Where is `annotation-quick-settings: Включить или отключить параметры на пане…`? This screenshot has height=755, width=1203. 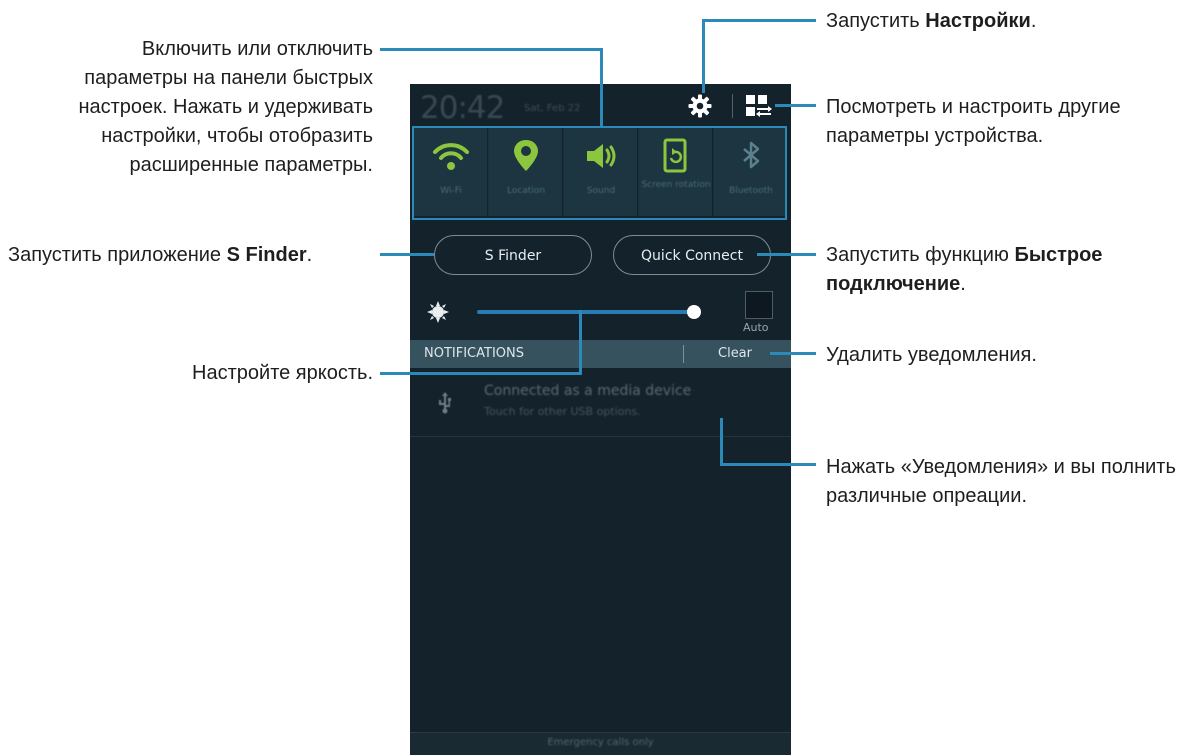
annotation-quick-settings: Включить или отключить параметры на пане… is located at coordinates (225, 107).